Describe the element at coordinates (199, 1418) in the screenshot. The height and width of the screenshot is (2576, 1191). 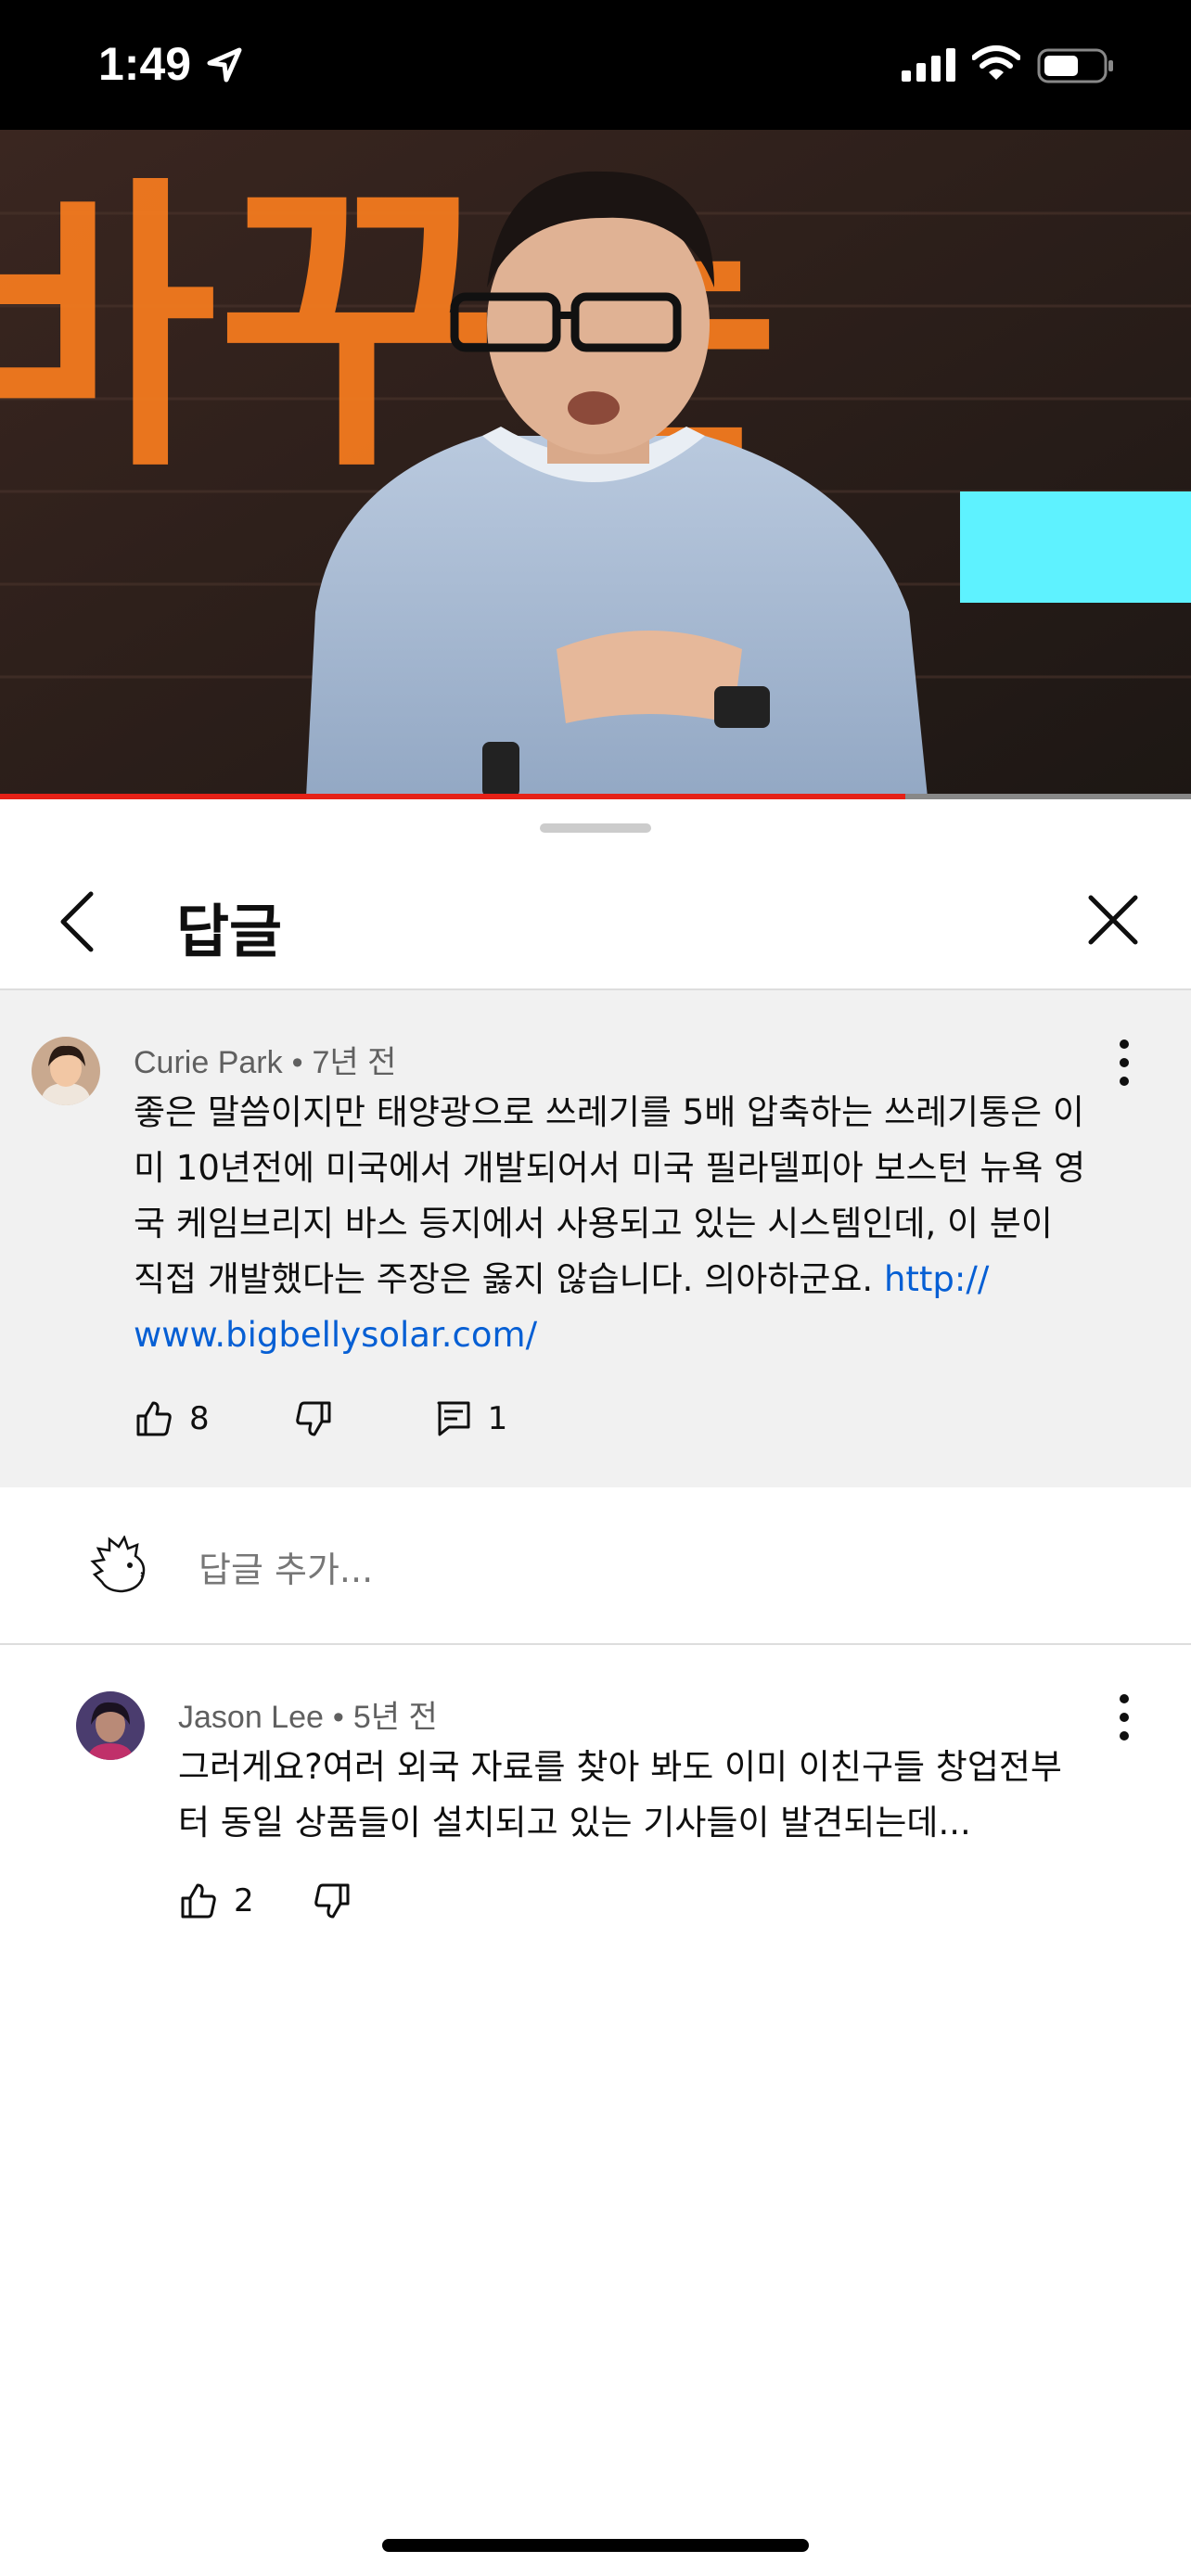
I see `like-count: 8` at that location.